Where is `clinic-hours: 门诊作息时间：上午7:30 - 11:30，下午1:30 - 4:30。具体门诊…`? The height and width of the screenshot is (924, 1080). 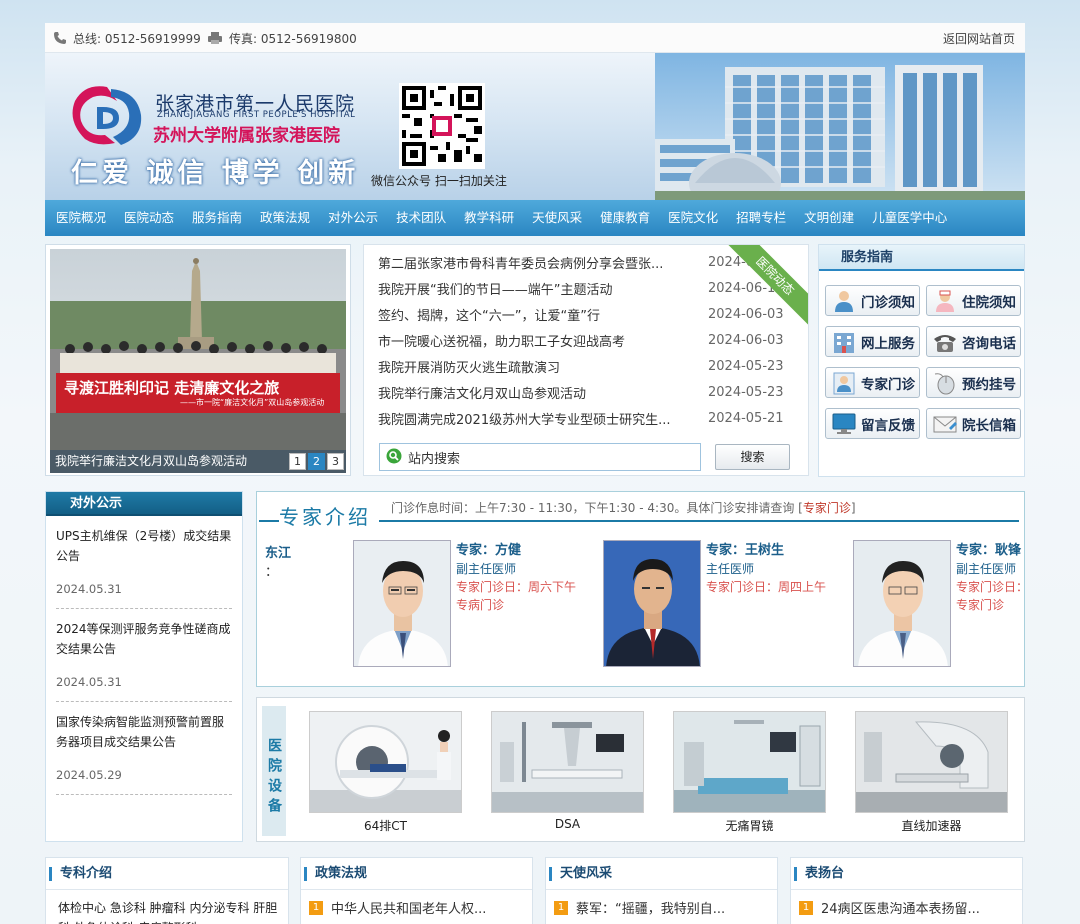
clinic-hours: 门诊作息时间：上午7:30 - 11:30，下午1:30 - 4:30。具体门诊… is located at coordinates (623, 507).